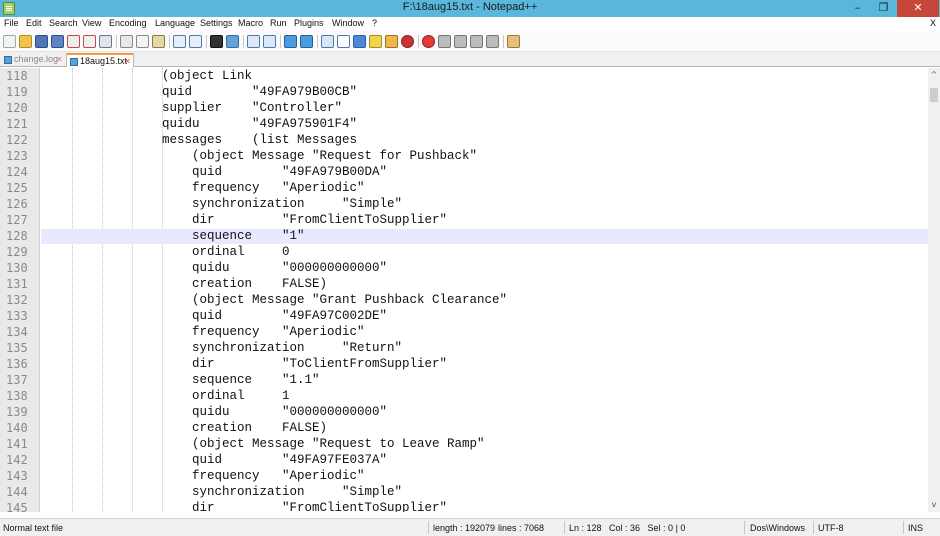 Image resolution: width=940 pixels, height=536 pixels. What do you see at coordinates (216, 41) in the screenshot?
I see `find-icon` at bounding box center [216, 41].